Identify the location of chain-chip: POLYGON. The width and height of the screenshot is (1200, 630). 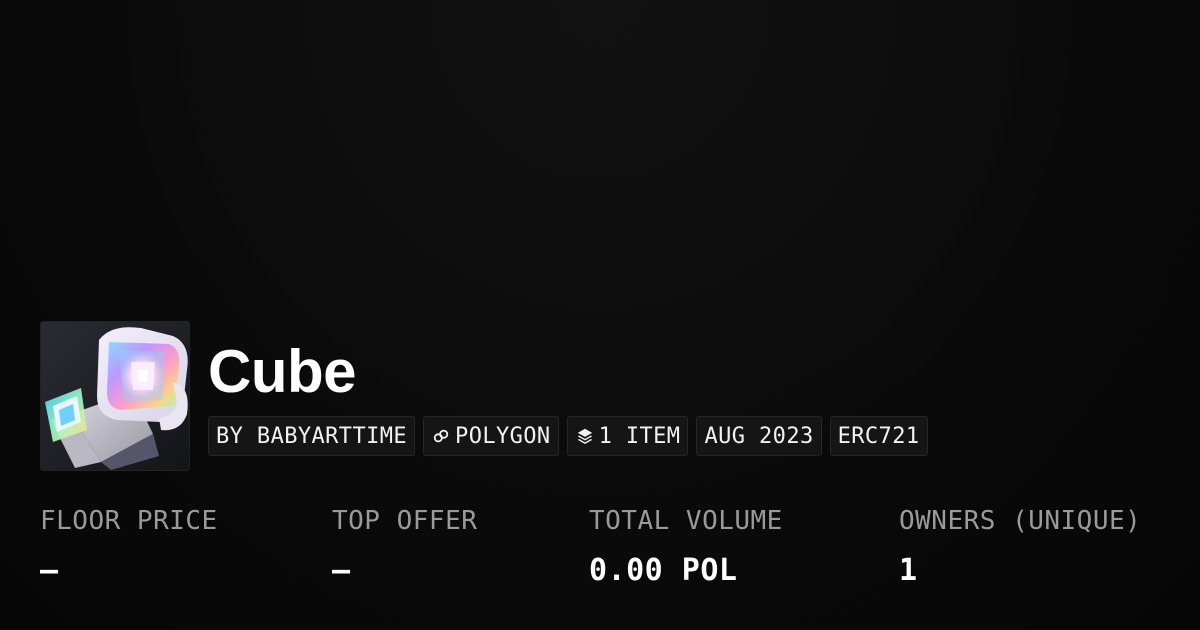
(491, 436).